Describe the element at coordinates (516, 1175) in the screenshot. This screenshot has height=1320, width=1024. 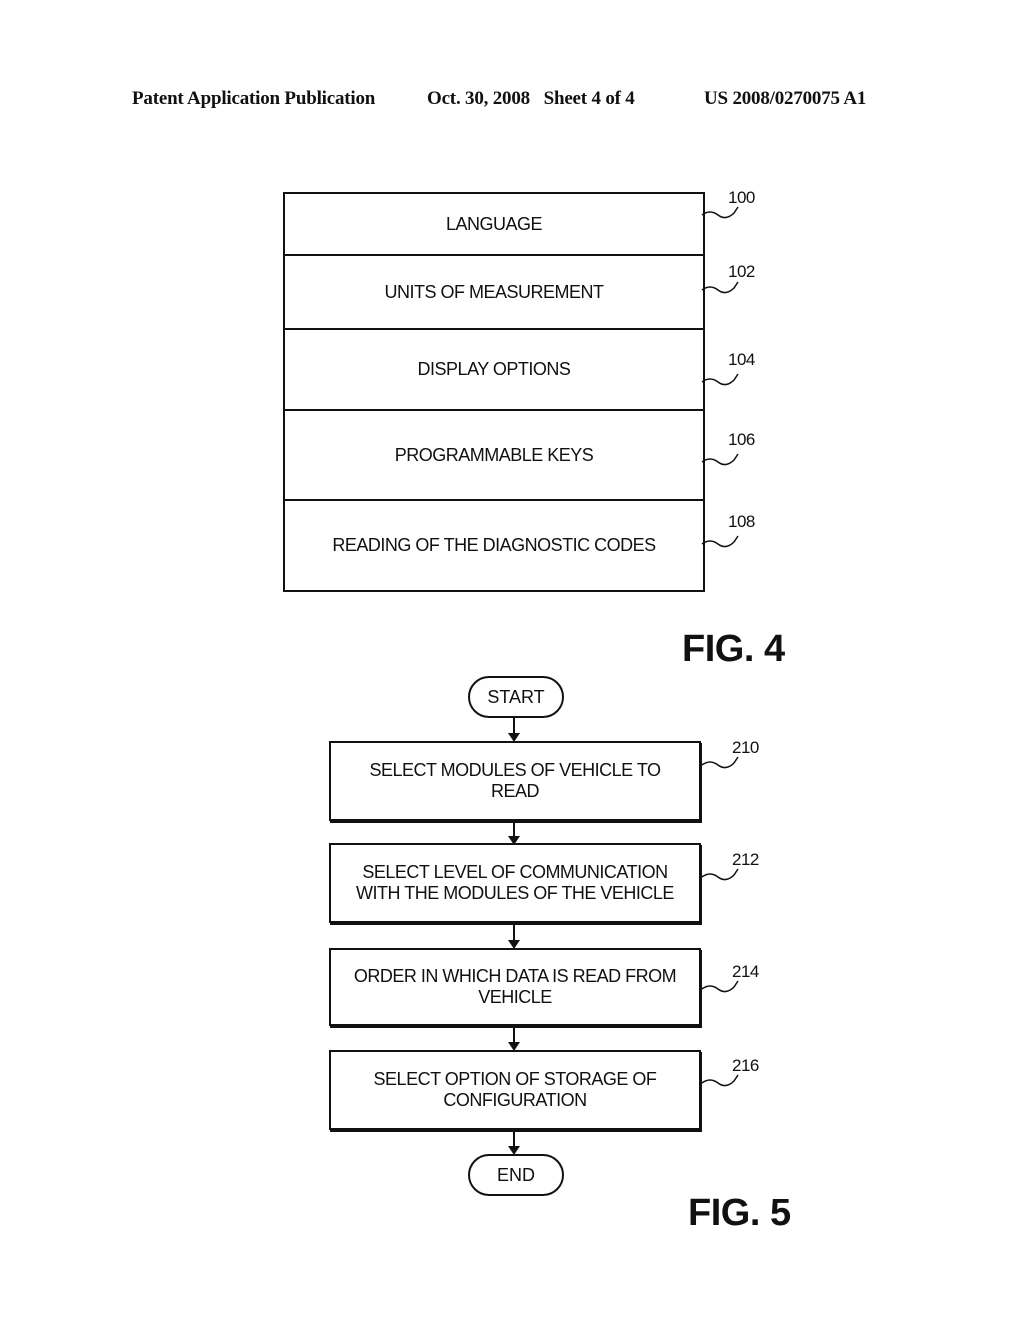
I see `end-terminal: END` at that location.